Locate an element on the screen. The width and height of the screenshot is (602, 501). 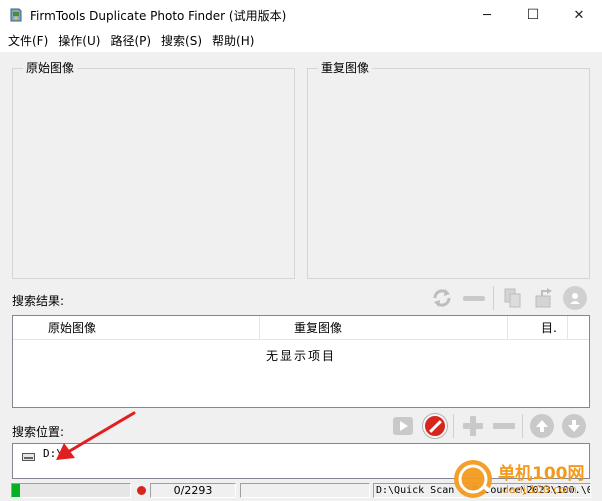
column-duplicate: 重复图像 is located at coordinates (384, 328).